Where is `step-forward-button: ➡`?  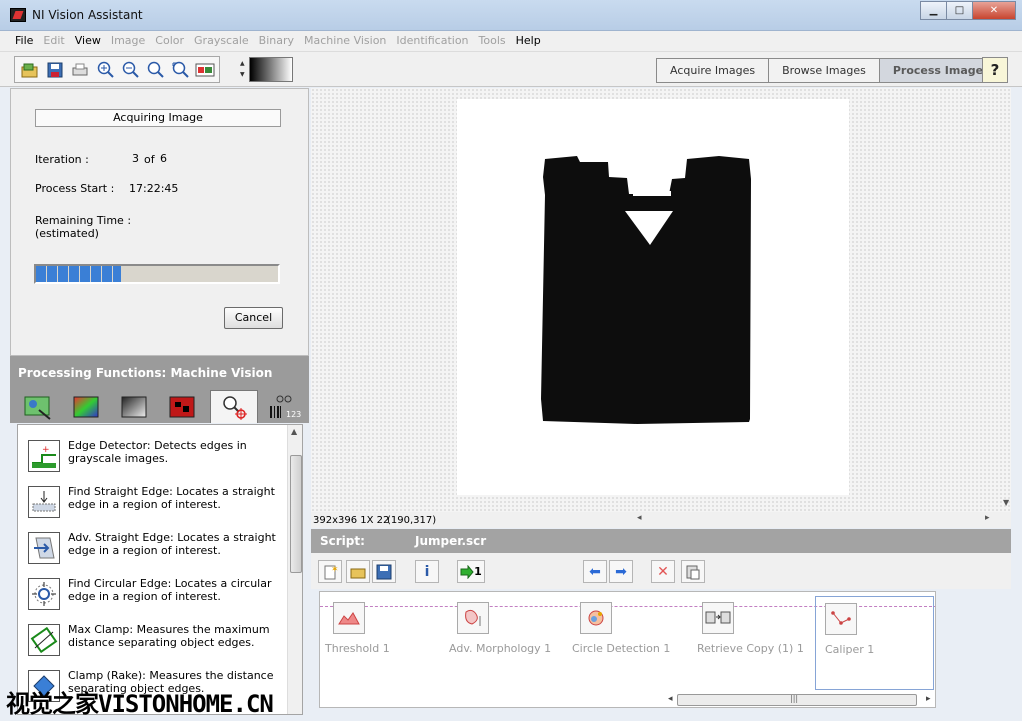 step-forward-button: ➡ is located at coordinates (621, 571).